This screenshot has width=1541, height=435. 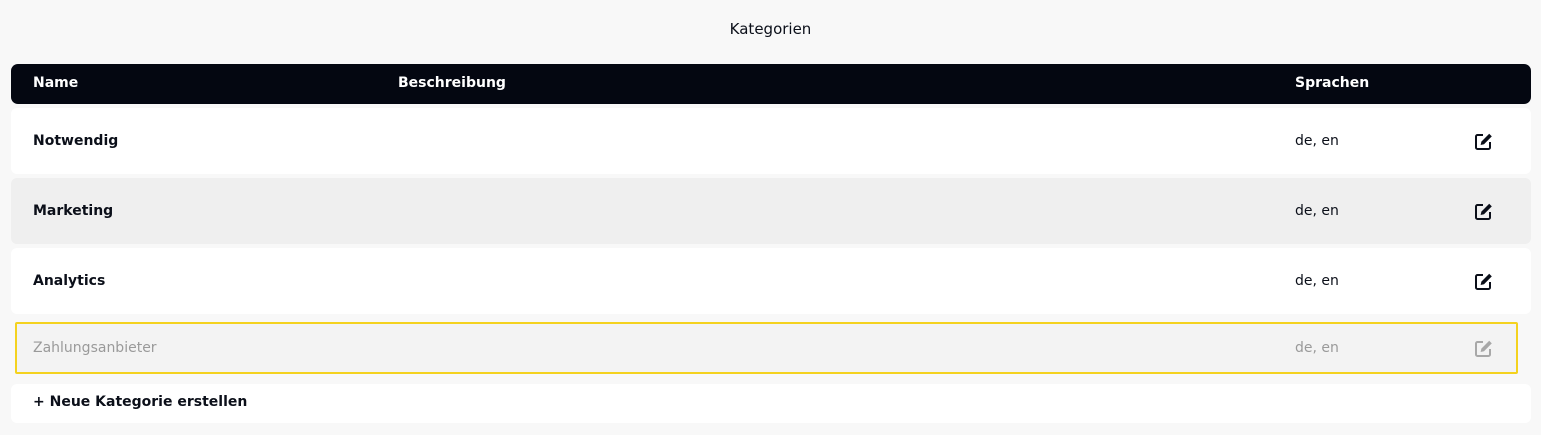 I want to click on table-header: Name Beschreibung Sprachen, so click(x=771, y=84).